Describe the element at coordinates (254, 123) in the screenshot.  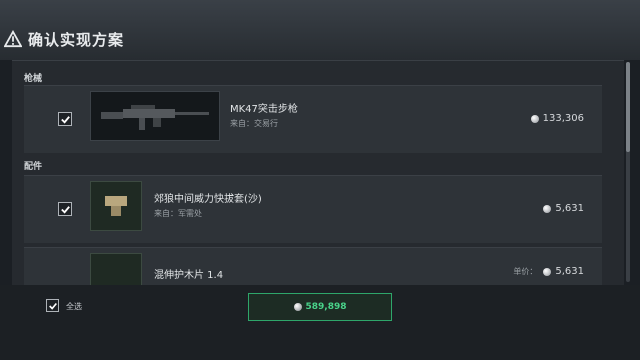
I see `item-source: 来自：交易行` at that location.